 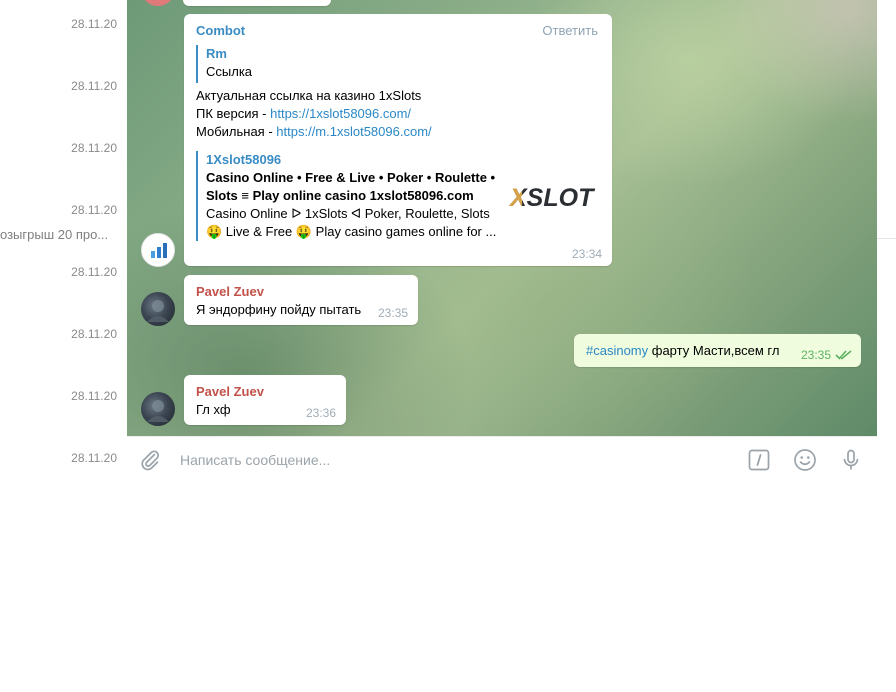 I want to click on message-text: Я эндорфину пойду пытать, so click(x=279, y=309).